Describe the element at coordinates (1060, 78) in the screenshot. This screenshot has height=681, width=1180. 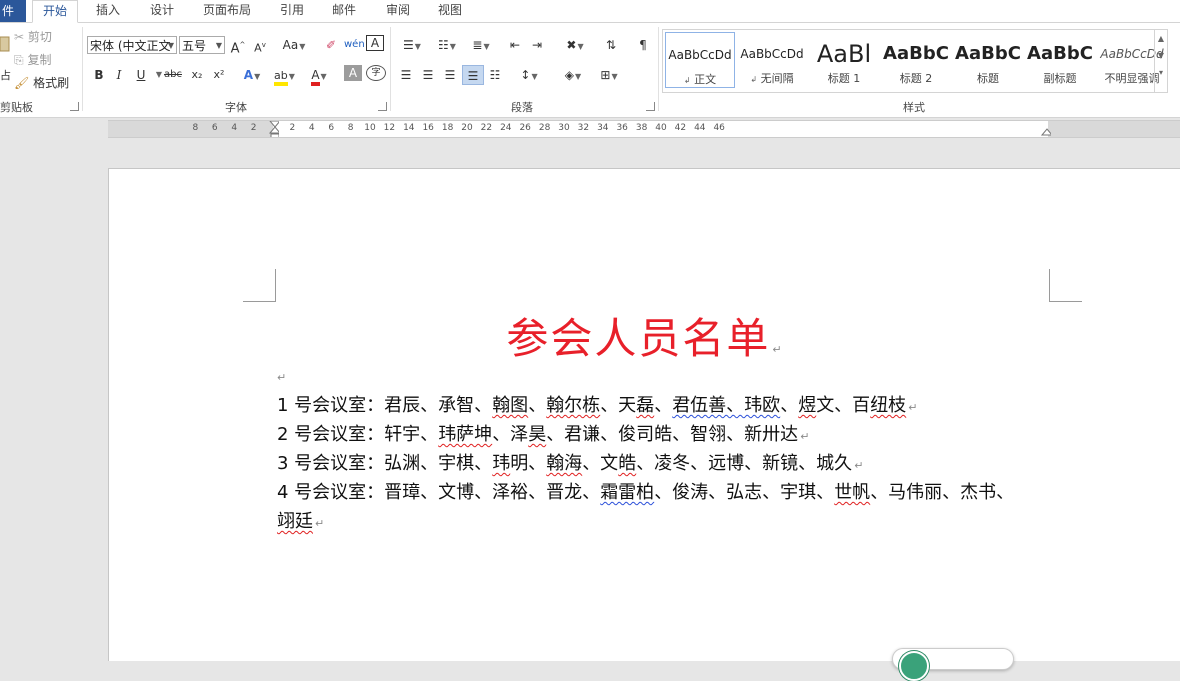
I see `style-subtitle-label: 副标题` at that location.